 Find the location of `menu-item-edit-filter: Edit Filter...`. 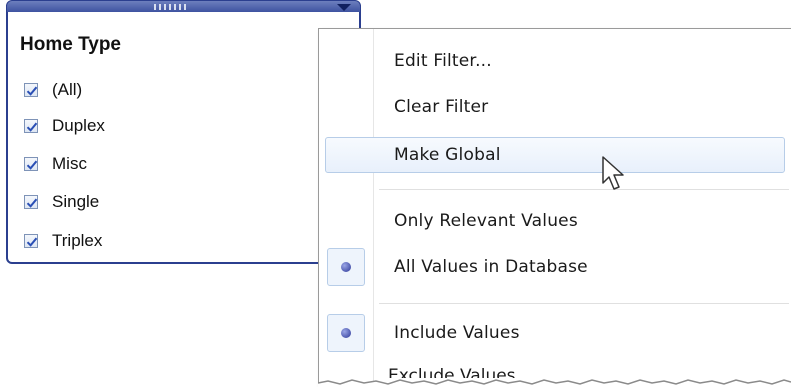

menu-item-edit-filter: Edit Filter... is located at coordinates (555, 61).